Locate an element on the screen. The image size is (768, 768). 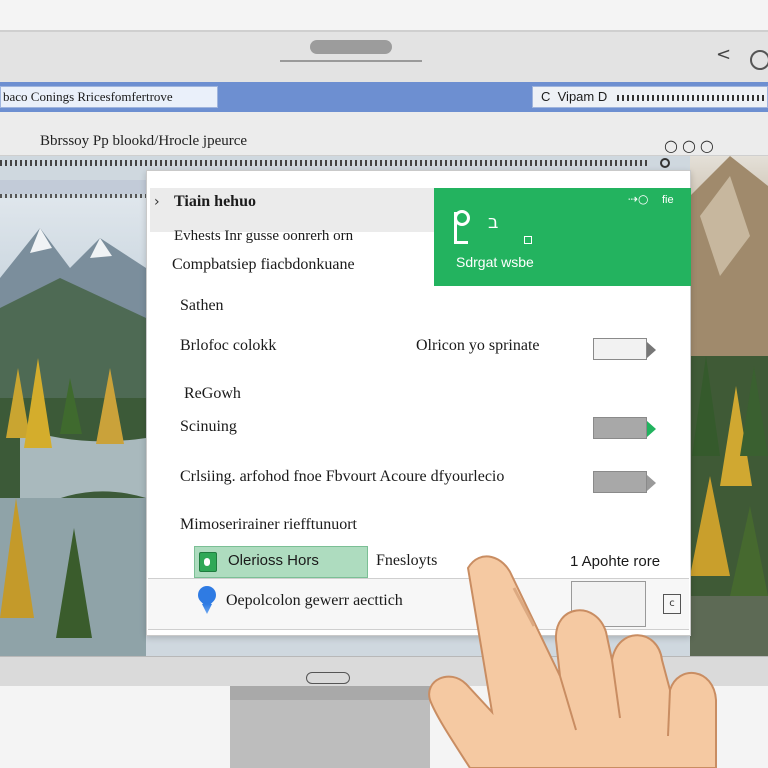
green-status-card is located at coordinates (562, 237).